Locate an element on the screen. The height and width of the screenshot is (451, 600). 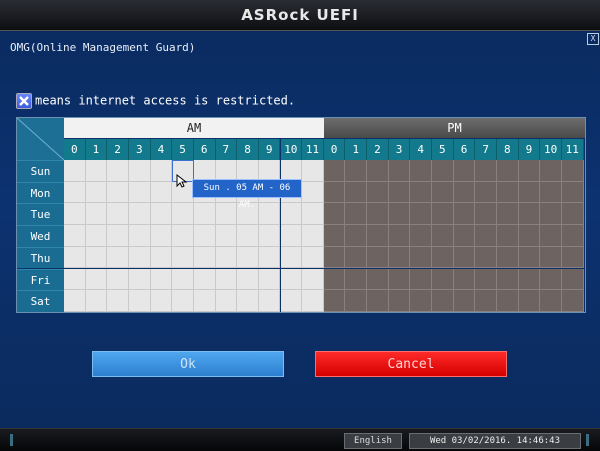
close-button: X is located at coordinates (593, 39).